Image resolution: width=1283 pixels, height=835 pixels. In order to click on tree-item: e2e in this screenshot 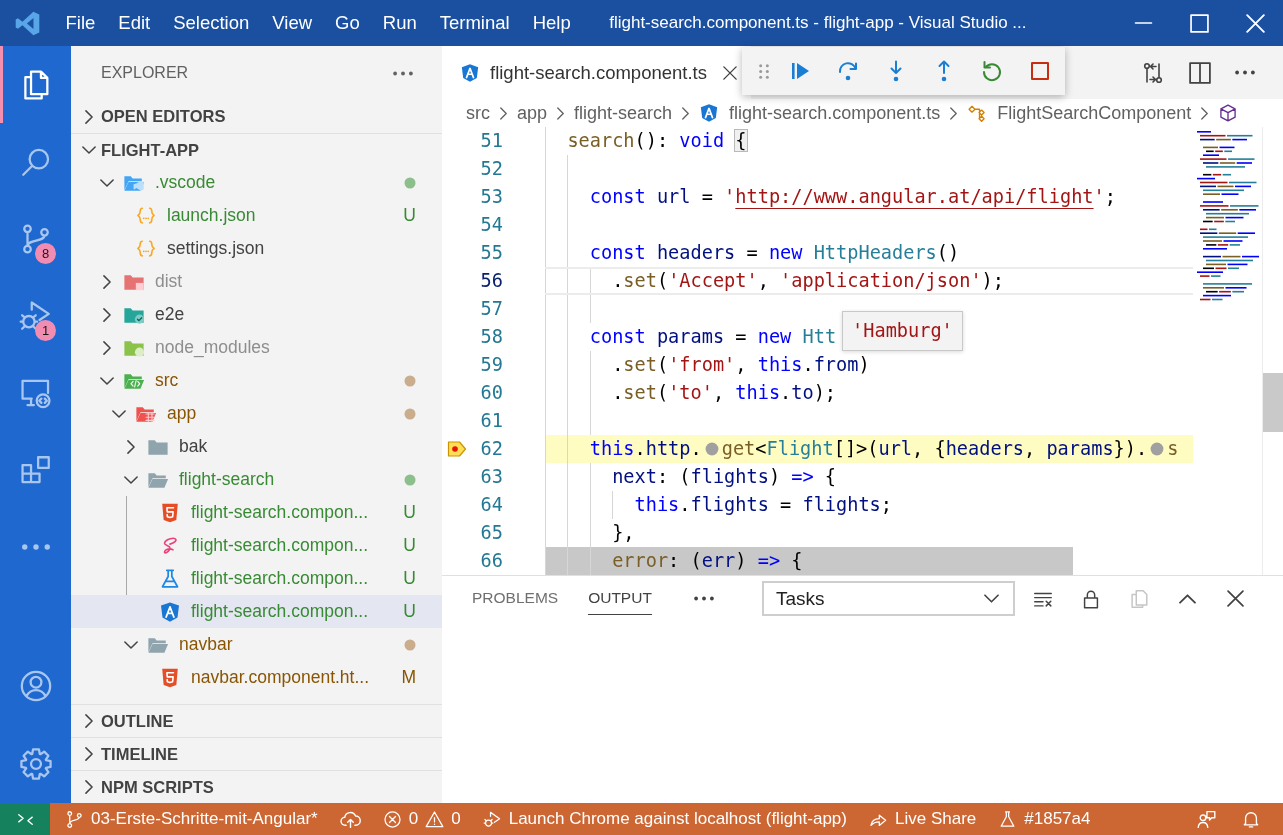, I will do `click(256, 314)`.